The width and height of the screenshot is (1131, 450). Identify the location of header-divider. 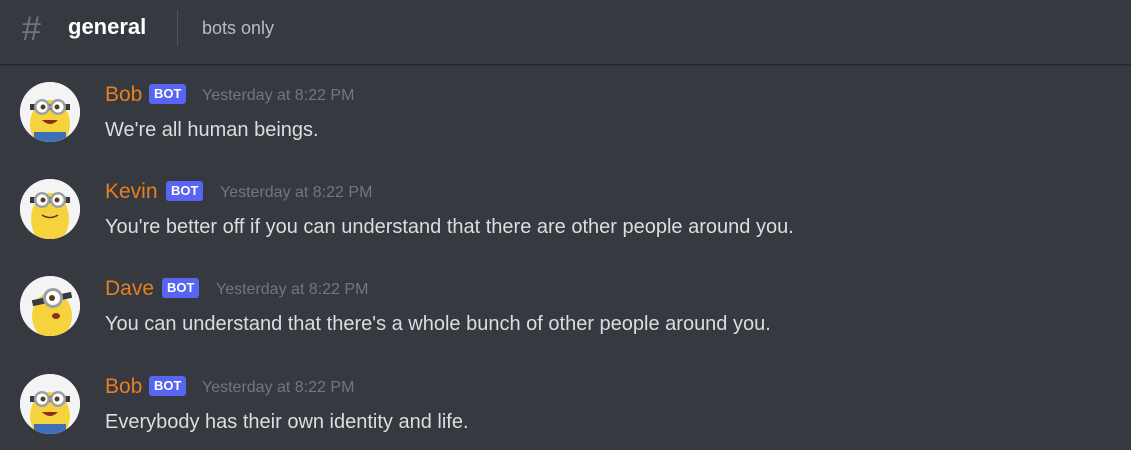
(177, 28).